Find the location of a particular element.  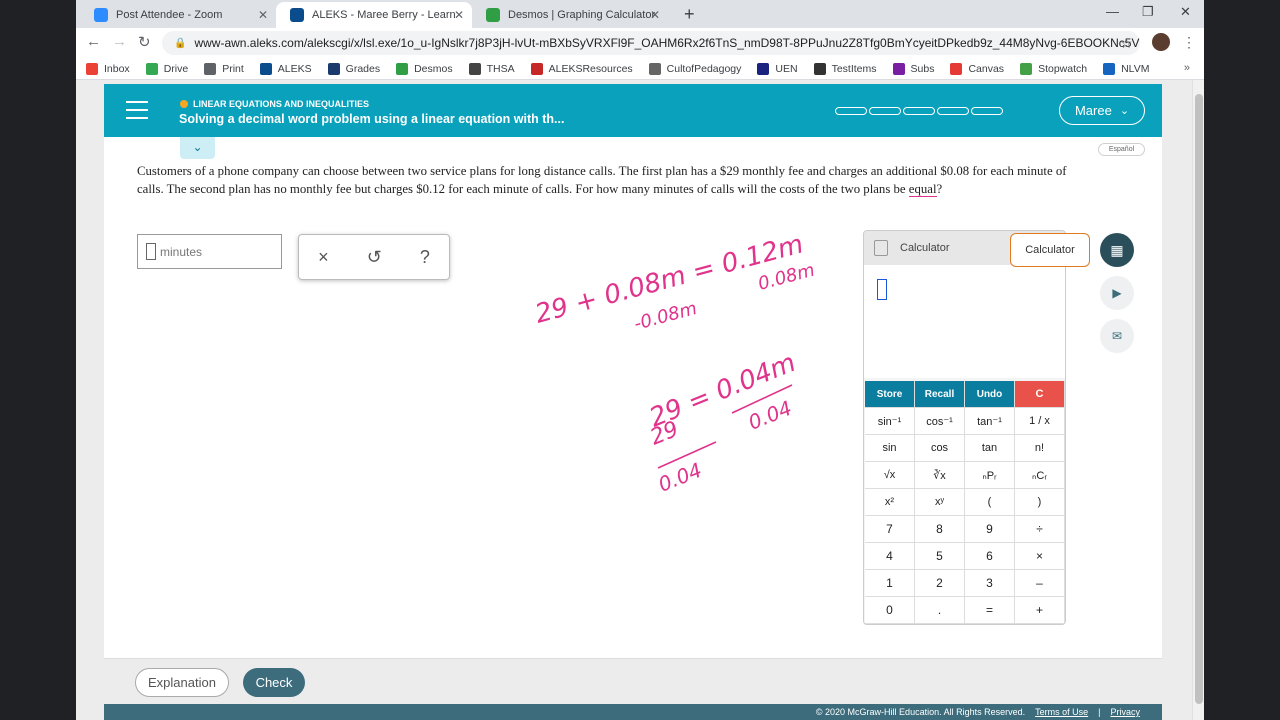

bookmark-star-icon: ☆ is located at coordinates (1126, 43).